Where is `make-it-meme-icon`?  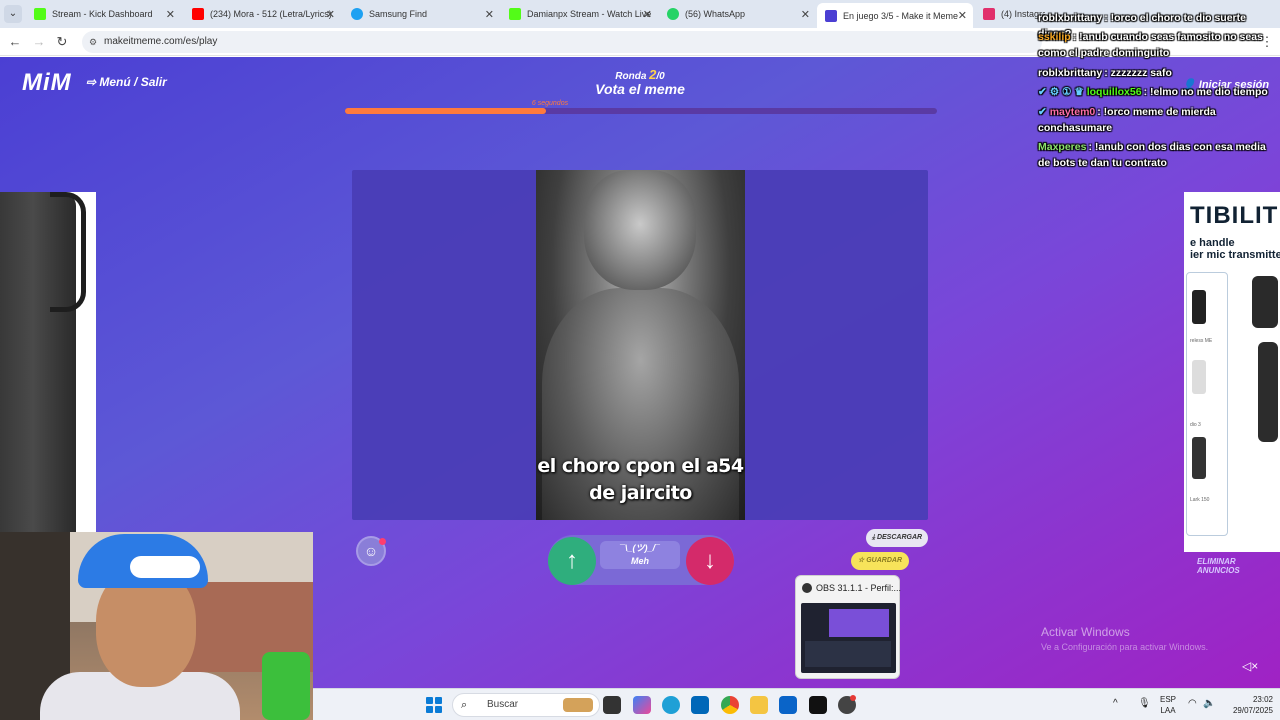 make-it-meme-icon is located at coordinates (831, 15).